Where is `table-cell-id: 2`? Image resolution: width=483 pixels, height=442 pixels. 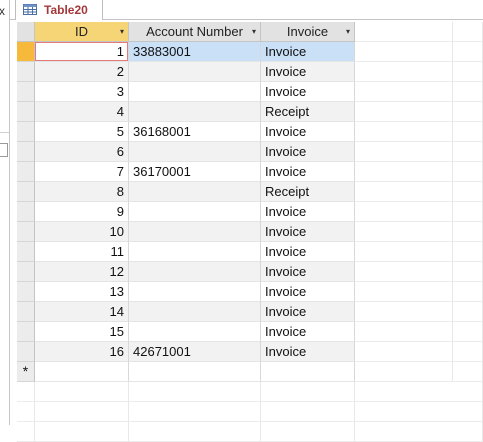 table-cell-id: 2 is located at coordinates (82, 72).